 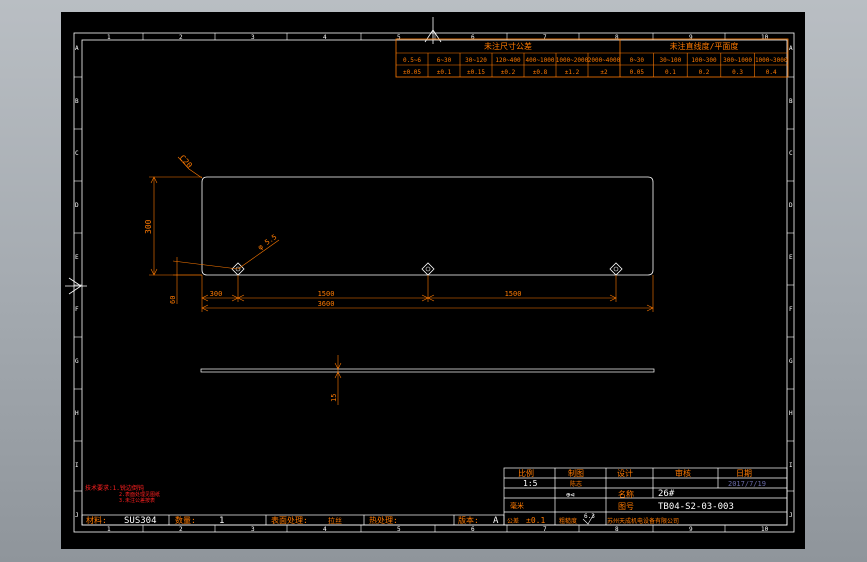 I want to click on tolerance-label: 公差, so click(x=513, y=521).